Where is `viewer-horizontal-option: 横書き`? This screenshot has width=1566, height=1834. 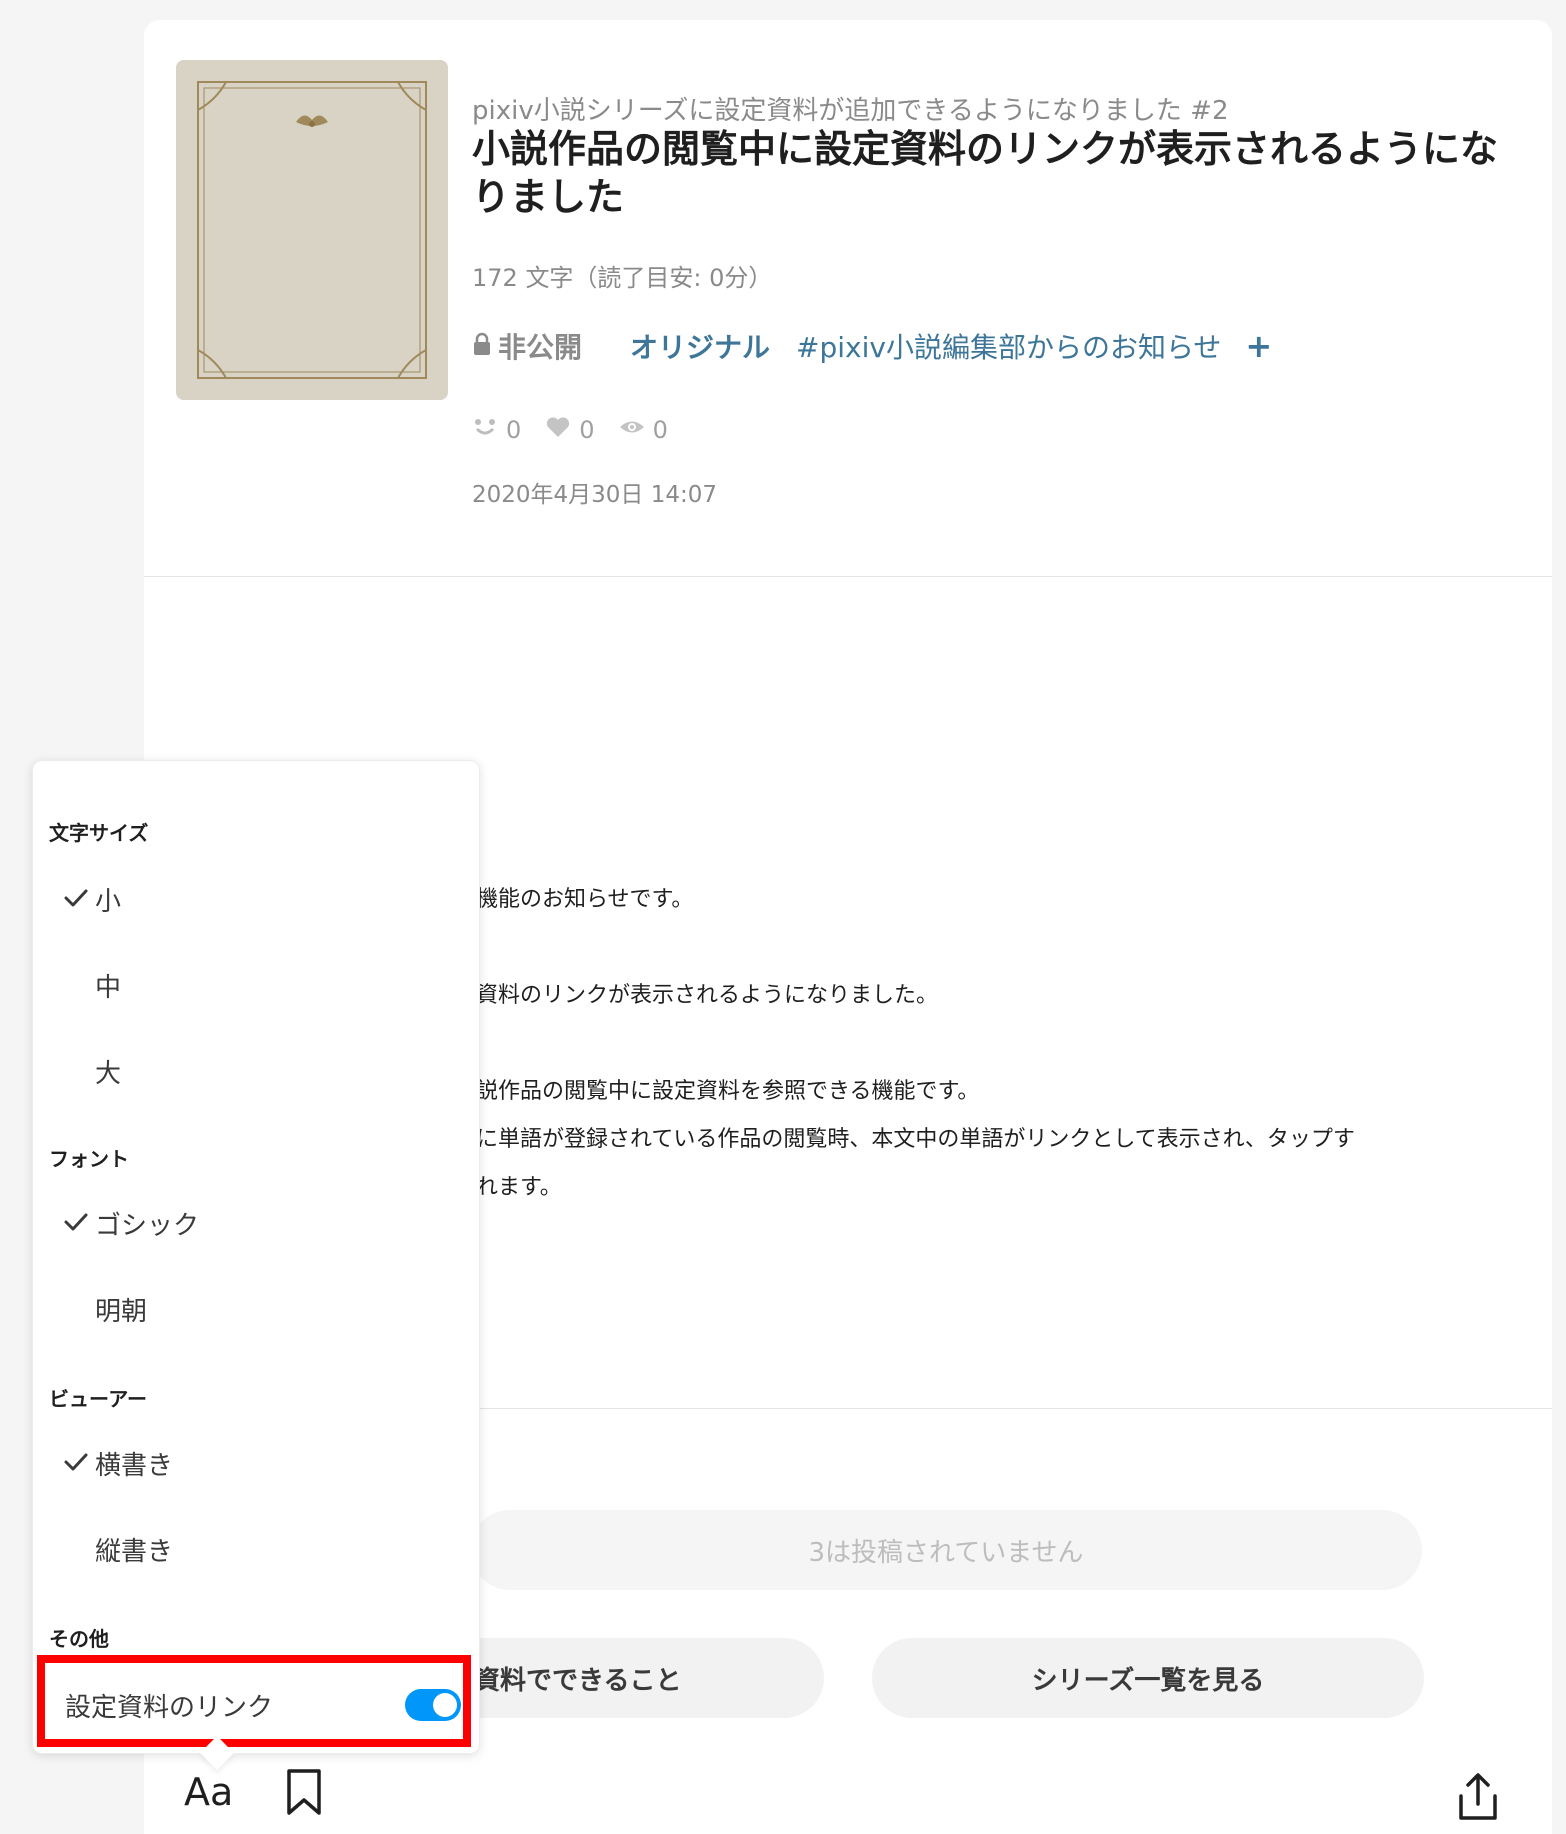
viewer-horizontal-option: 横書き is located at coordinates (118, 1463).